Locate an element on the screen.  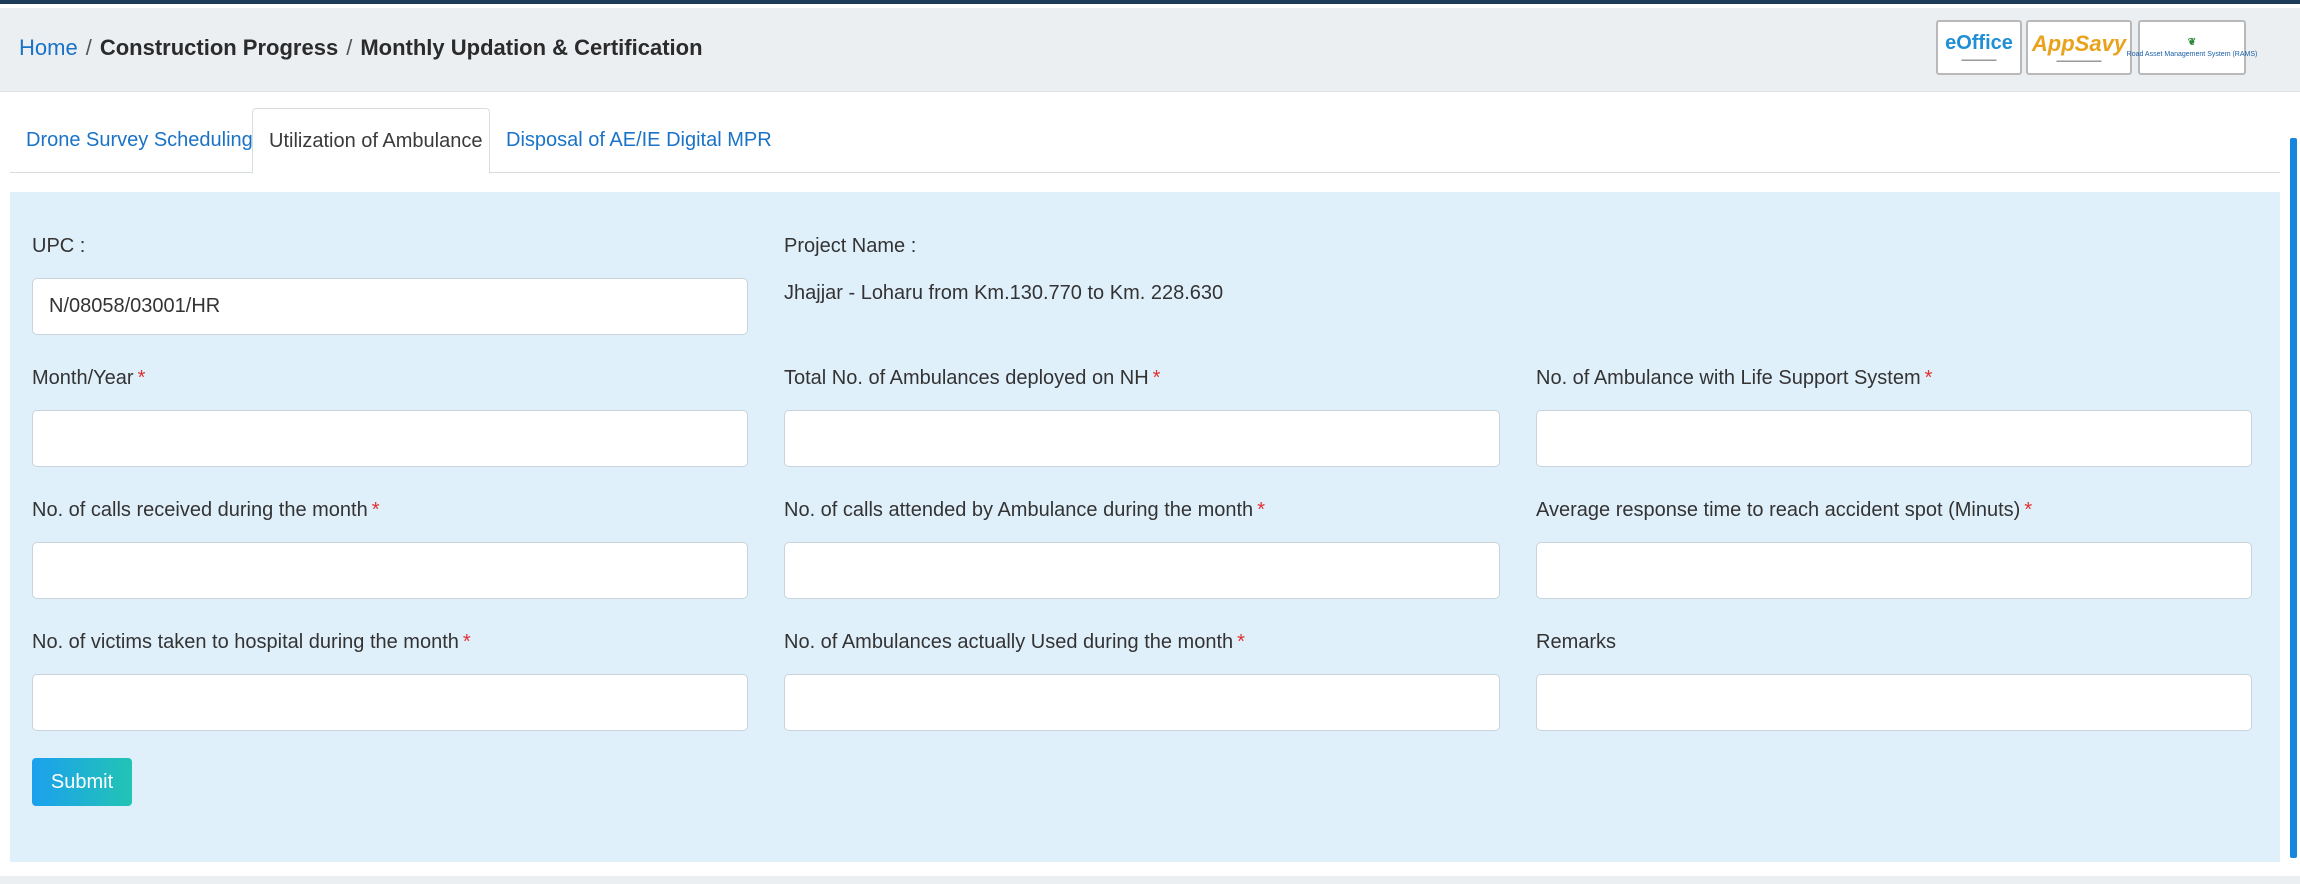
calls-received-label-text: No. of calls received during the month is located at coordinates (200, 510).